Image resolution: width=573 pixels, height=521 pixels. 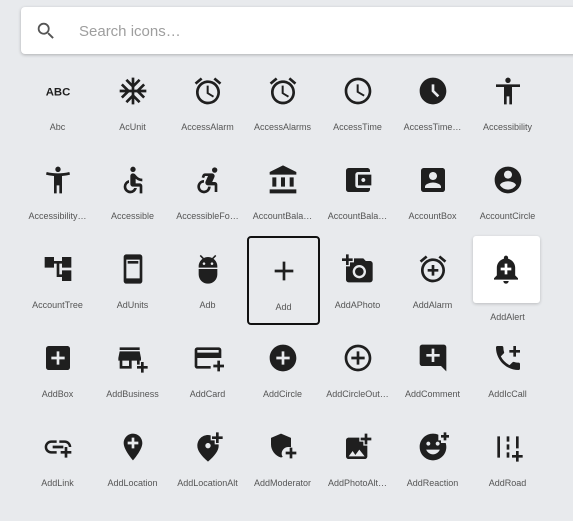 What do you see at coordinates (284, 271) in the screenshot?
I see `add-icon` at bounding box center [284, 271].